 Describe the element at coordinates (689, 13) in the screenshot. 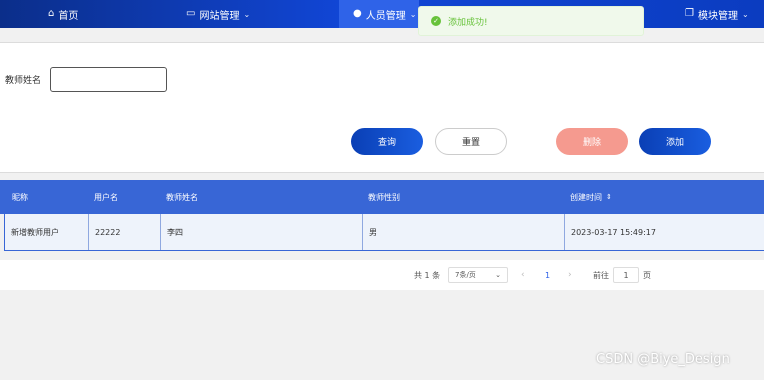

I see `copy-icon: ❐` at that location.